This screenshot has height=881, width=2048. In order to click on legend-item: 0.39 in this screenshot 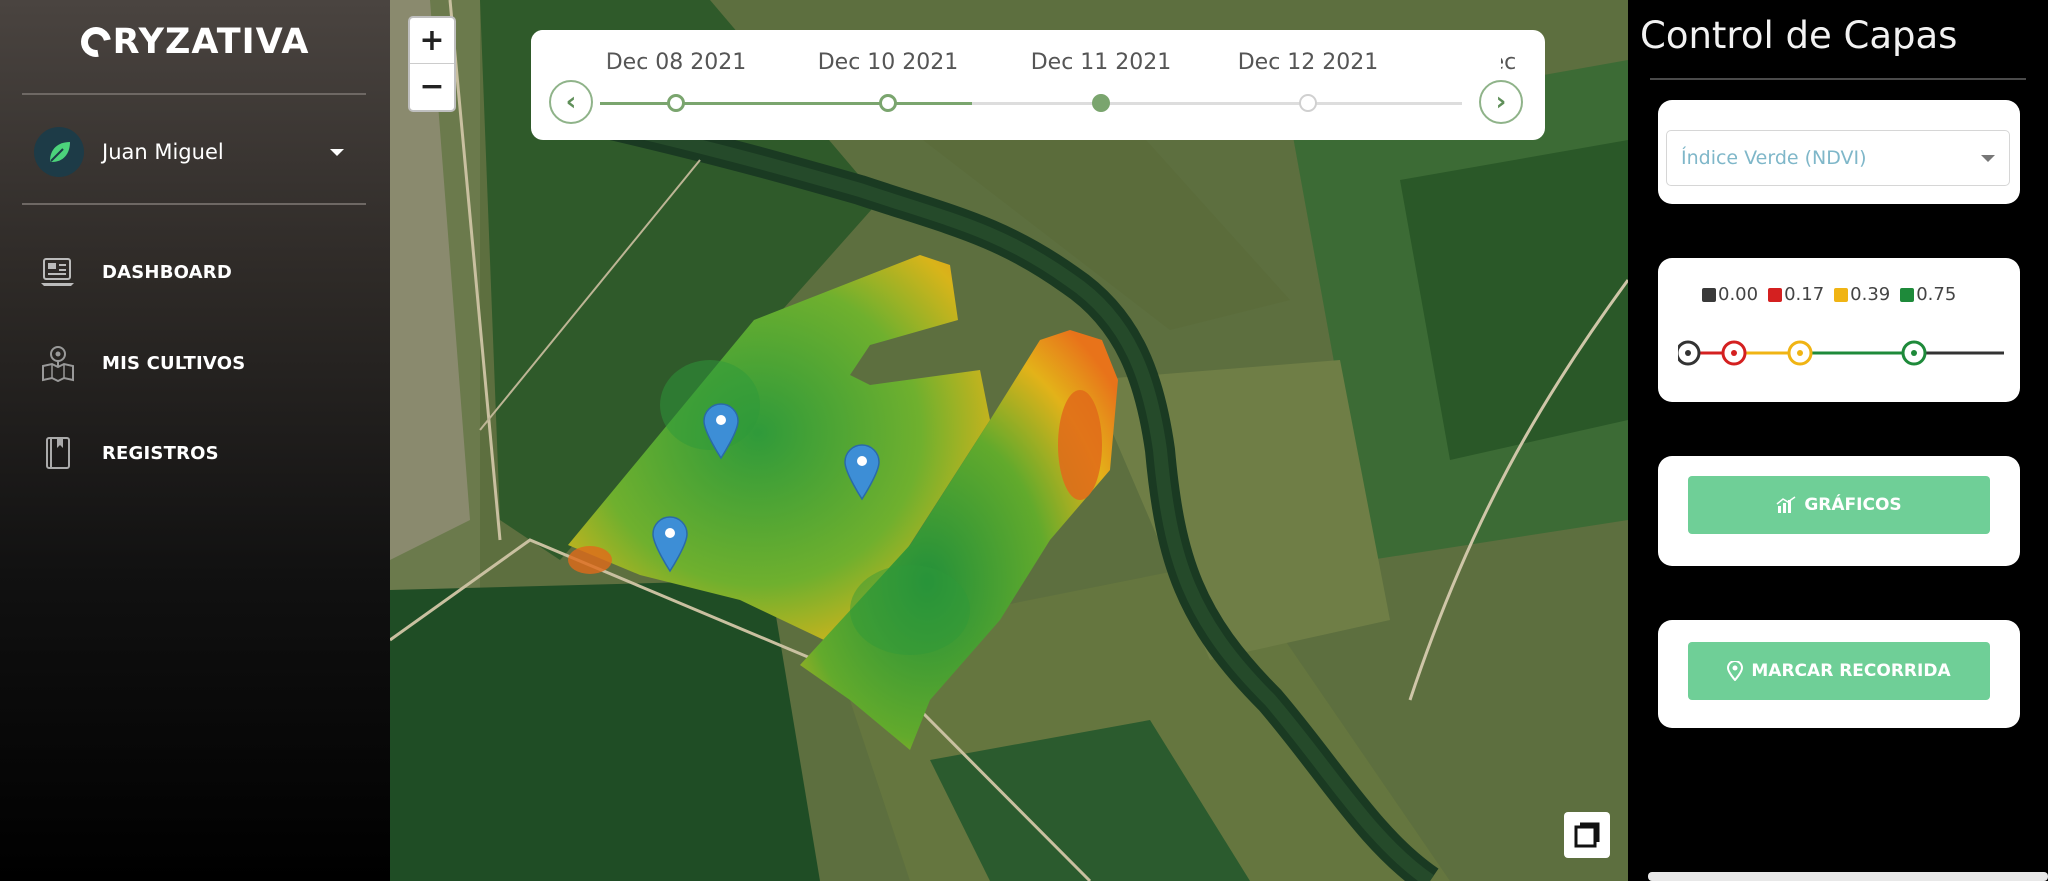, I will do `click(1862, 294)`.